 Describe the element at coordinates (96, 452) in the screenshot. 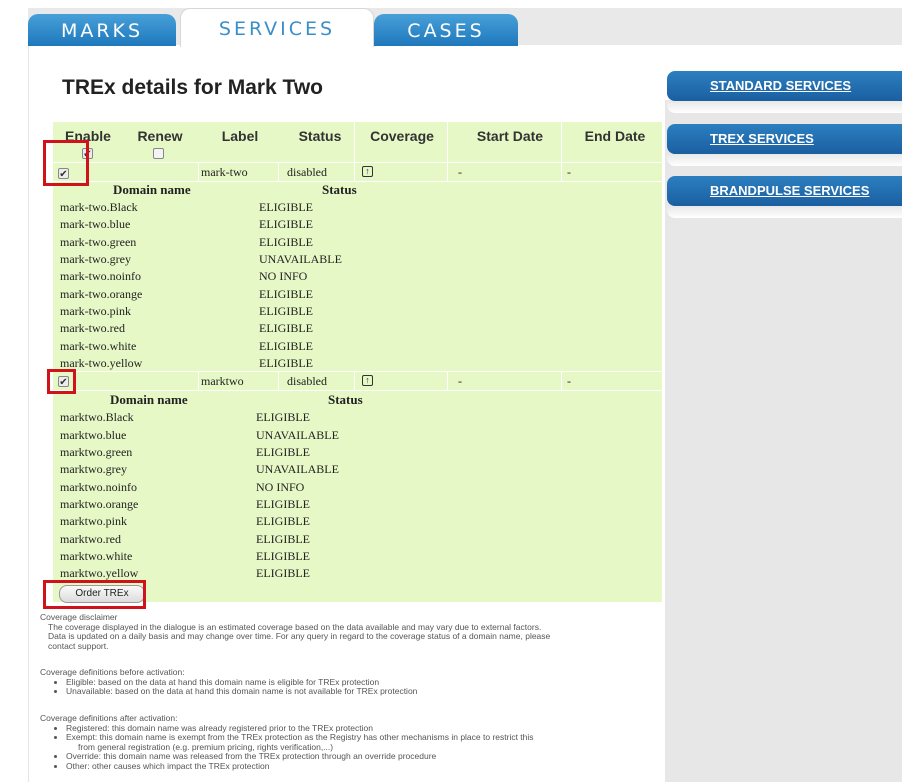

I see `domain-name: marktwo.green` at that location.